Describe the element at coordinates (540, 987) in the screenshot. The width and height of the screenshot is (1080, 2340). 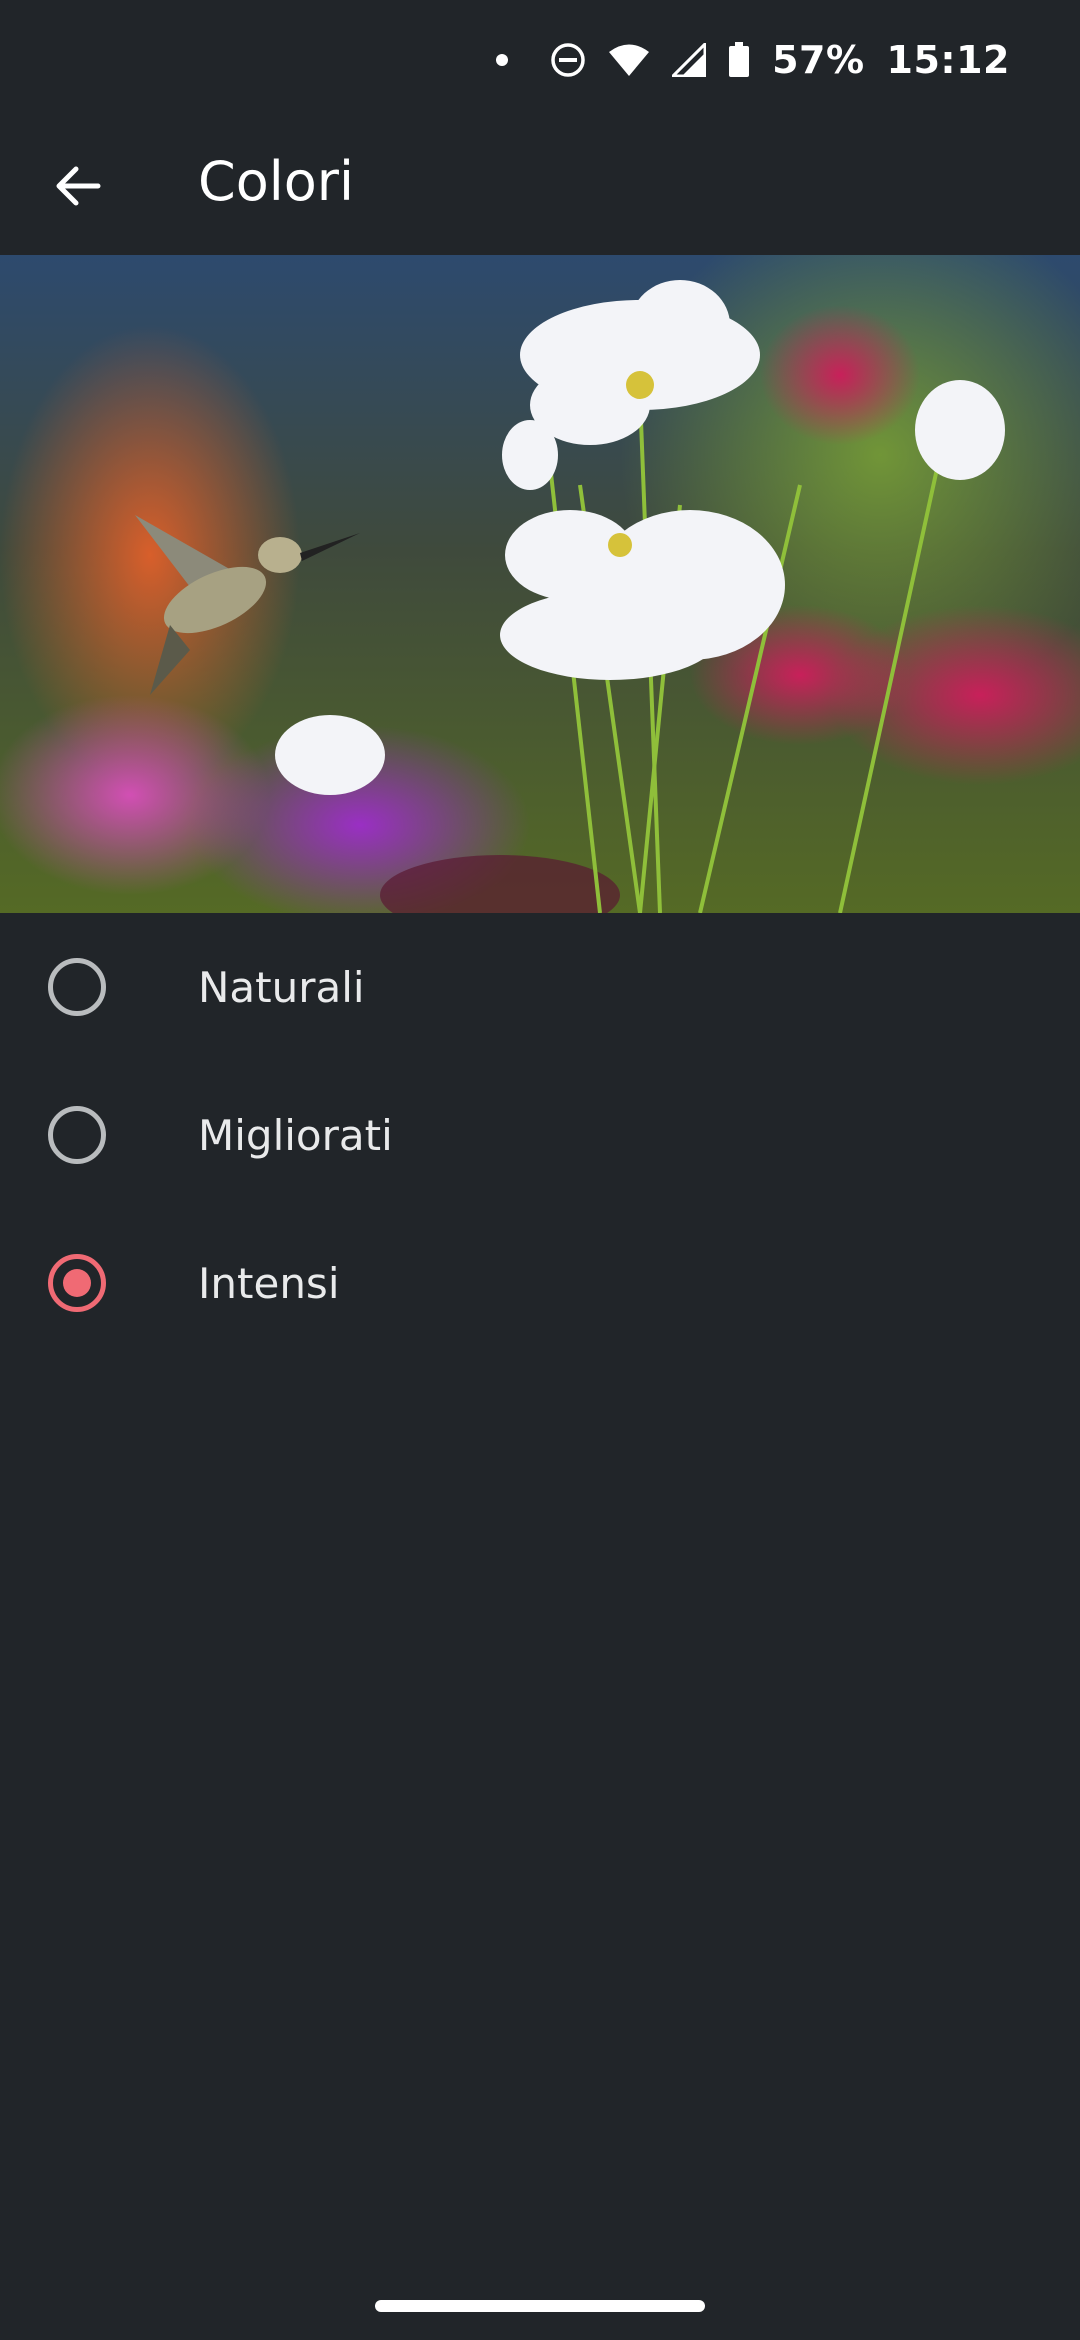
I see `option-naturali: Naturali` at that location.